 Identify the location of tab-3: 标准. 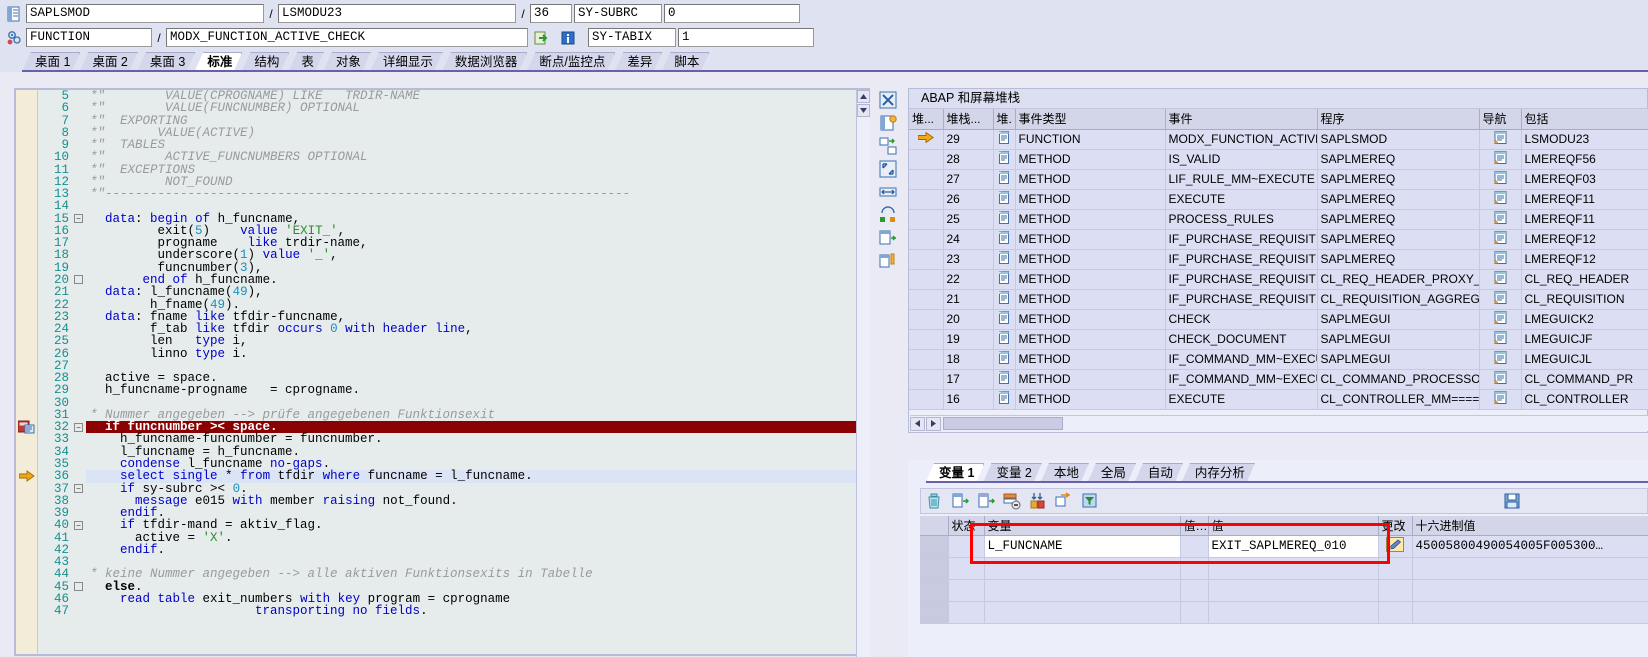
(218, 62).